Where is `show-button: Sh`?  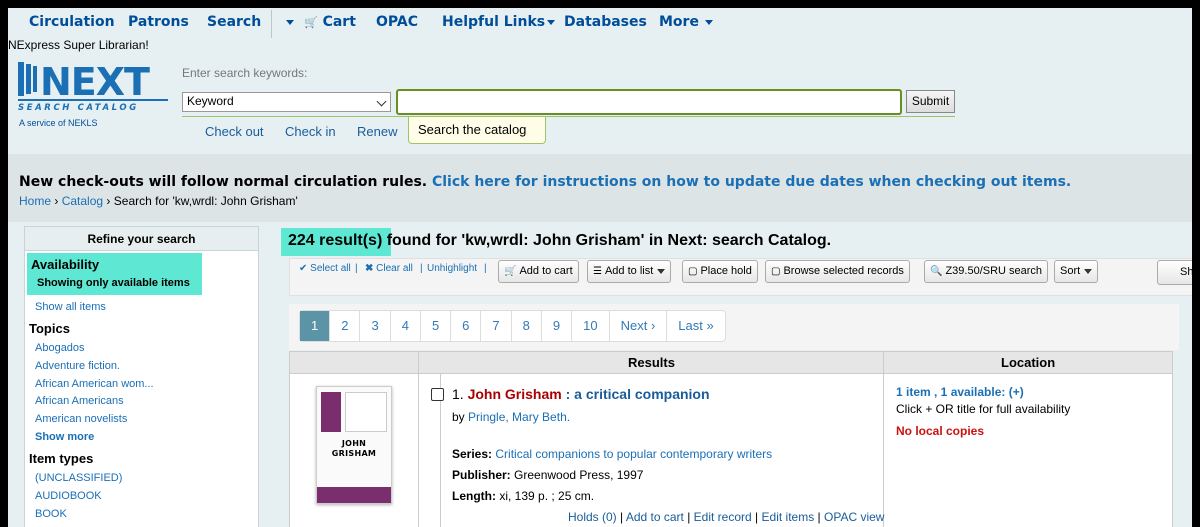 show-button: Sh is located at coordinates (1174, 272).